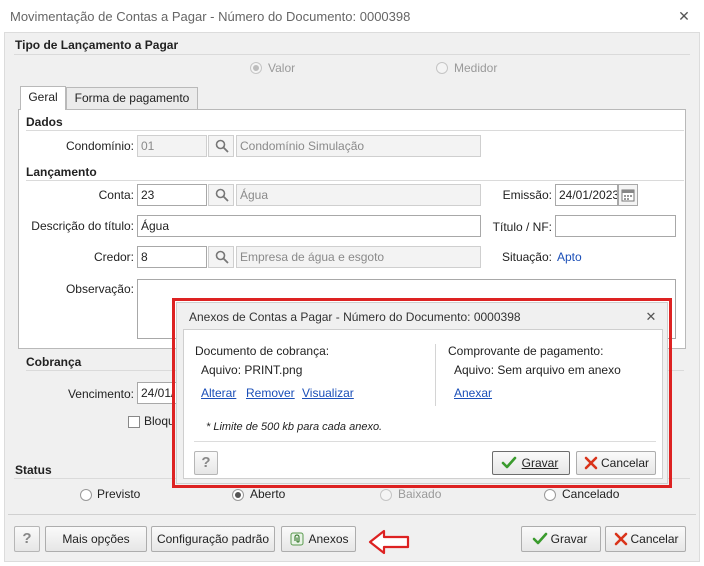 This screenshot has width=704, height=566. Describe the element at coordinates (358, 146) in the screenshot. I see `condominio-name-input: Condomínio Simulação` at that location.